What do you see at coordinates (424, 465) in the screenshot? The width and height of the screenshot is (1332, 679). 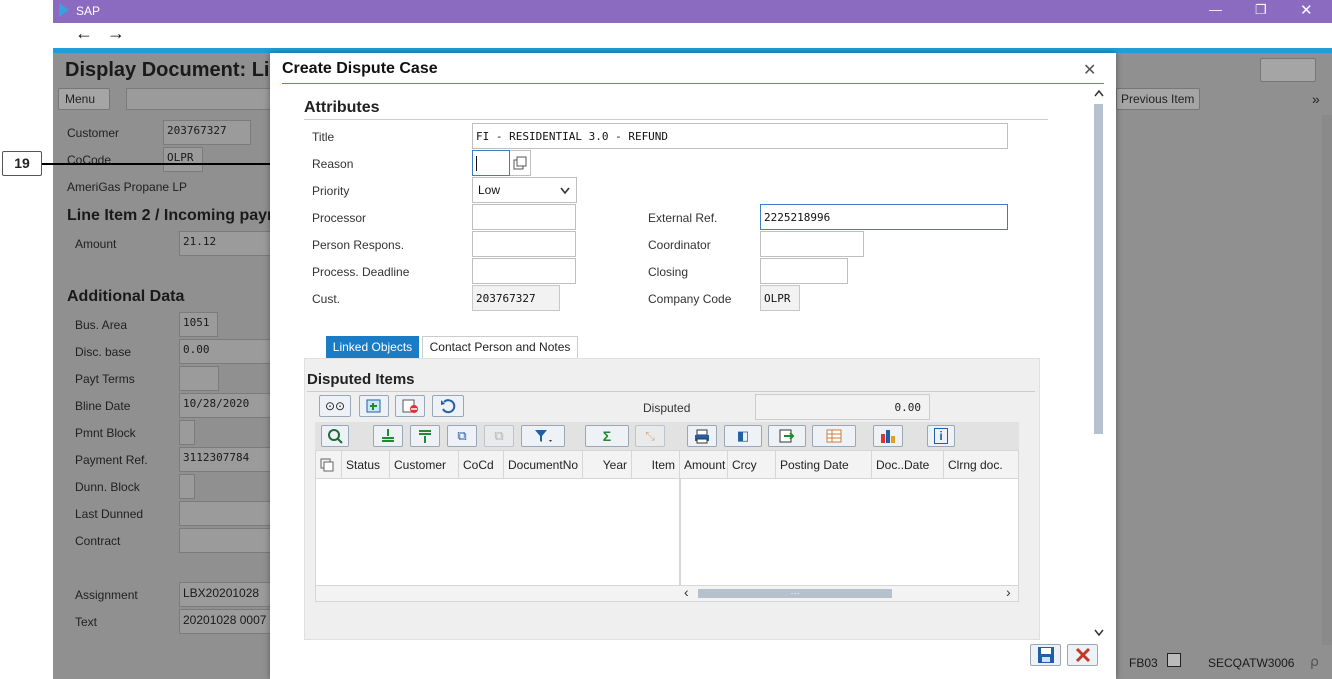 I see `column-customer: Customer` at bounding box center [424, 465].